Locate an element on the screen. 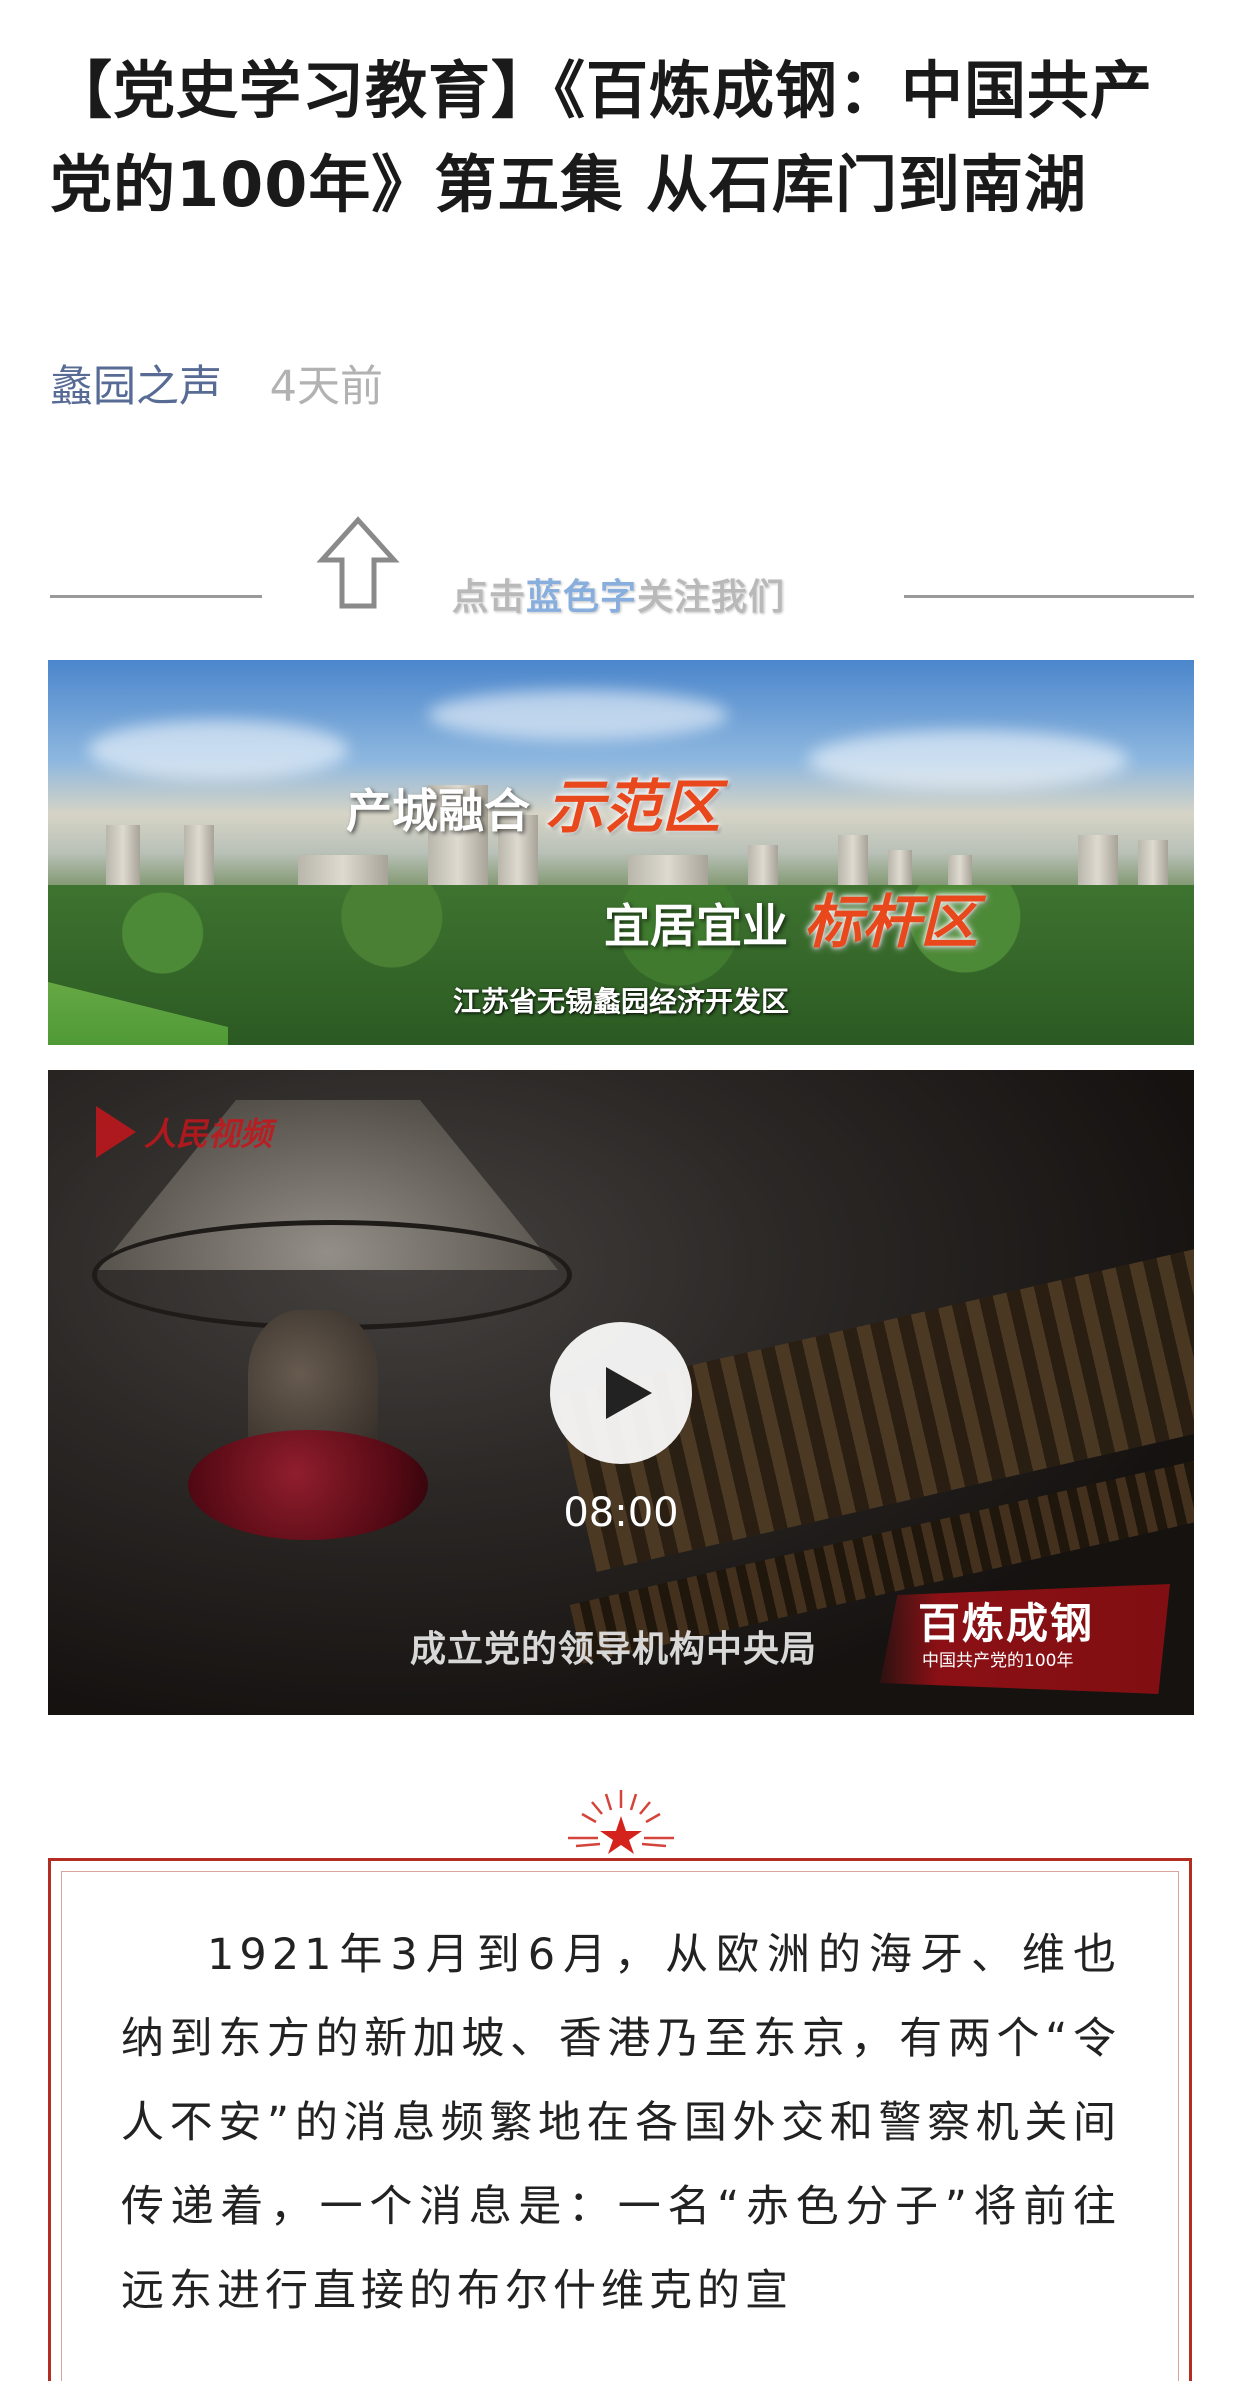  video-logo-text: 人民视频 is located at coordinates (208, 1134).